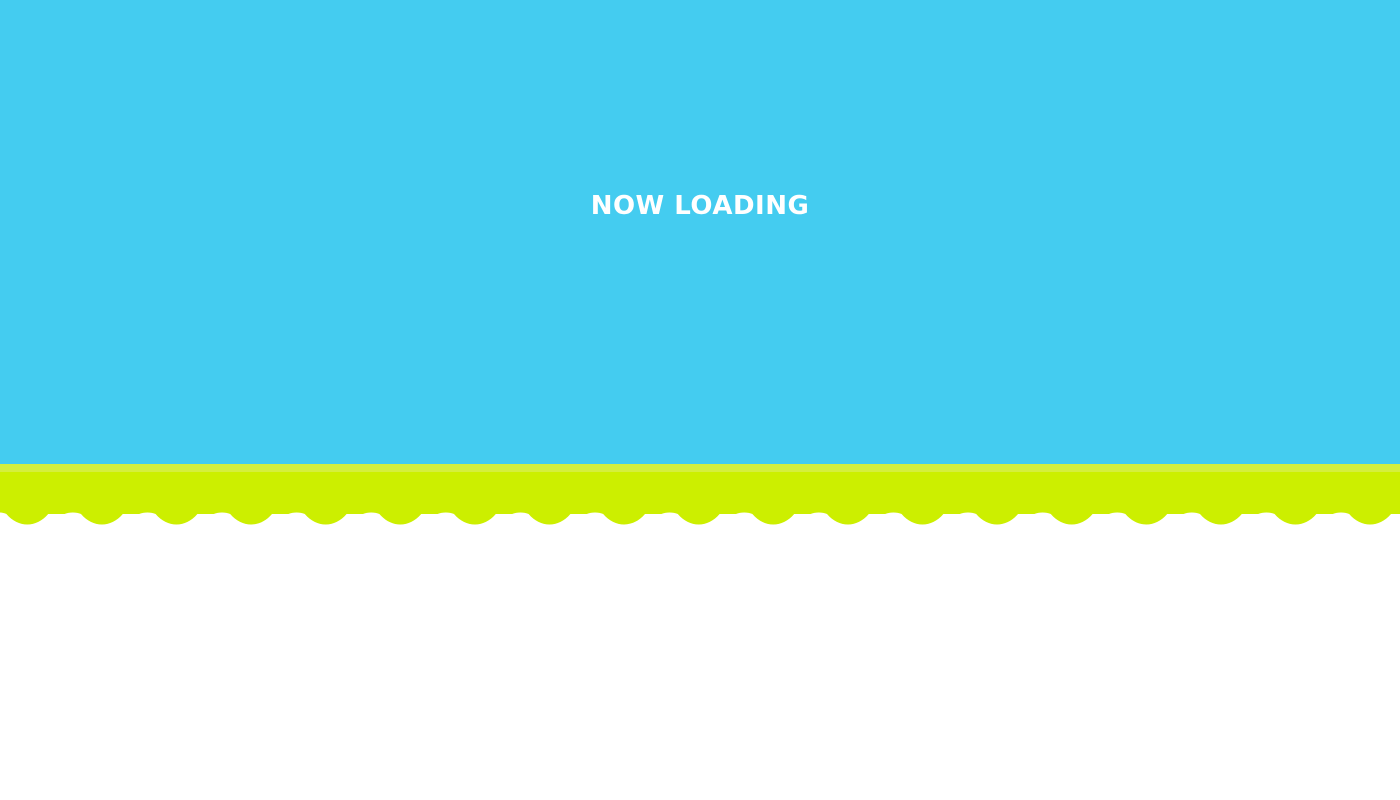 Image resolution: width=1400 pixels, height=800 pixels. I want to click on scallop-border, so click(700, 498).